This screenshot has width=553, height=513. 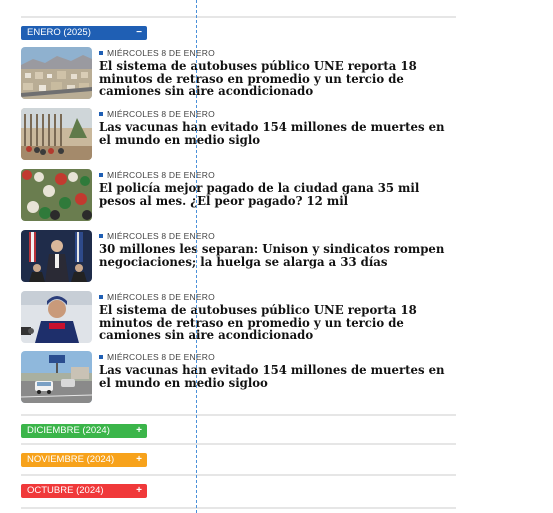 I want to click on dashed-guide-line, so click(x=196, y=256).